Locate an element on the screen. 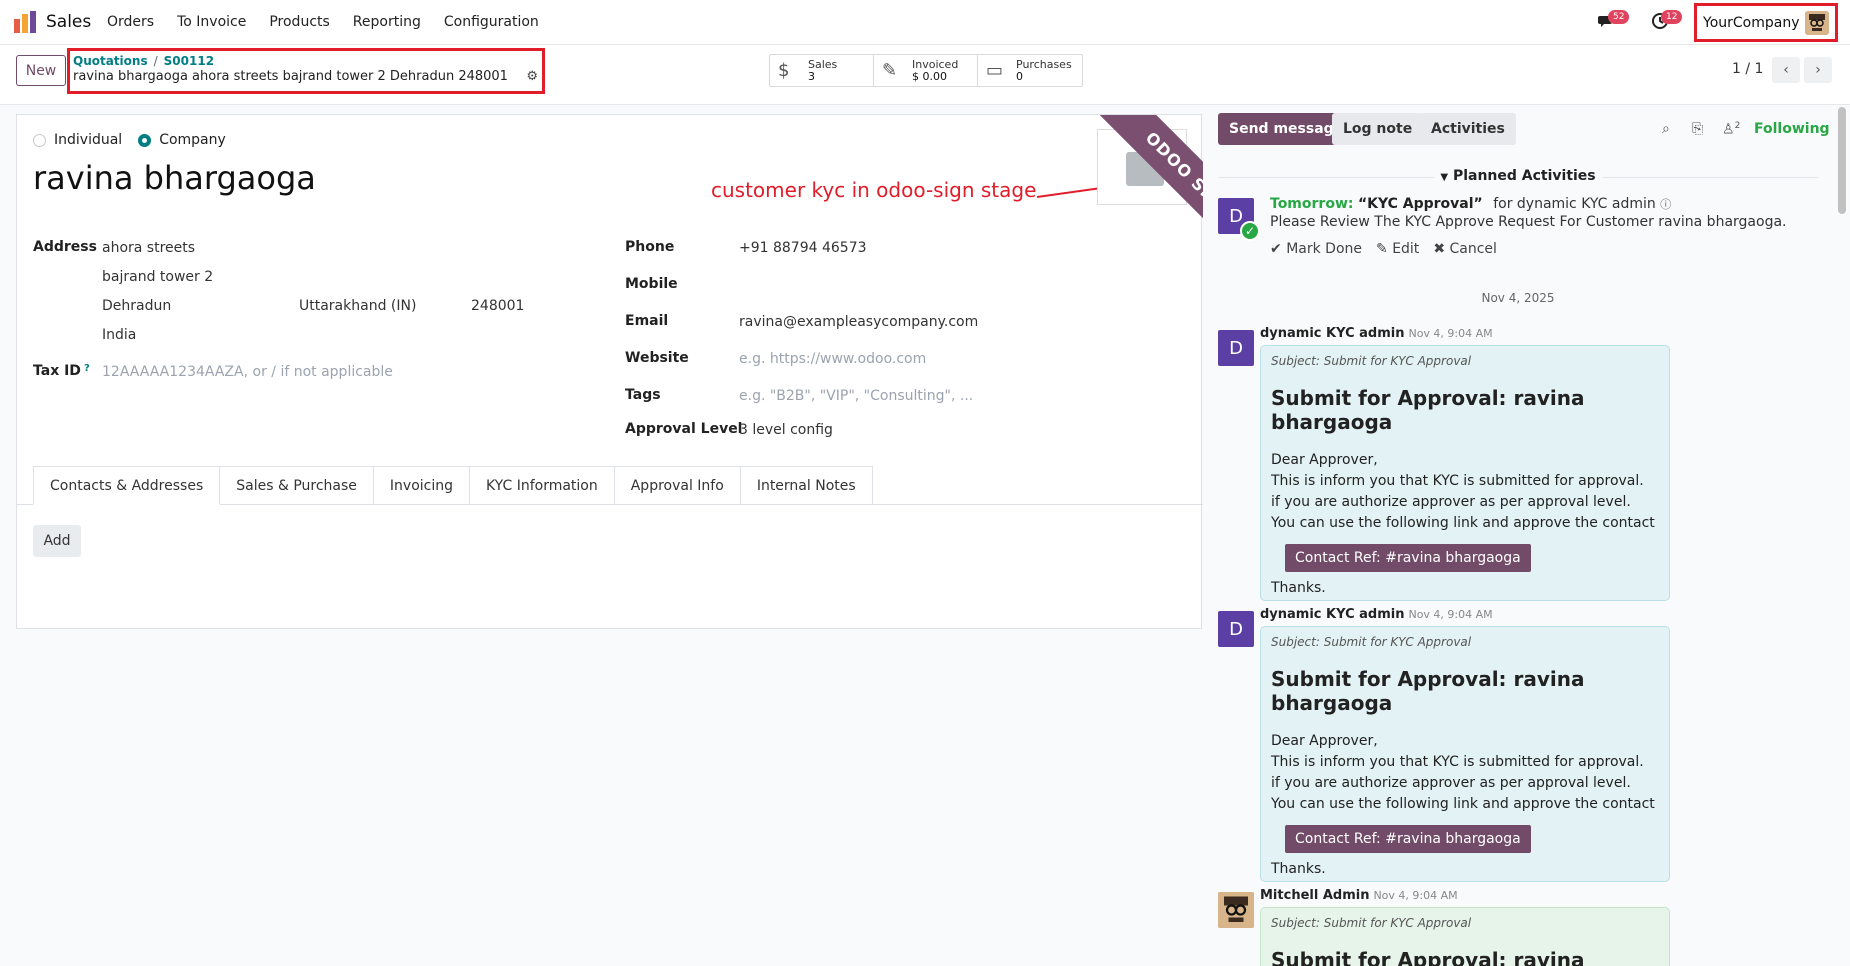 The height and width of the screenshot is (966, 1850). help-icon: ? is located at coordinates (87, 368).